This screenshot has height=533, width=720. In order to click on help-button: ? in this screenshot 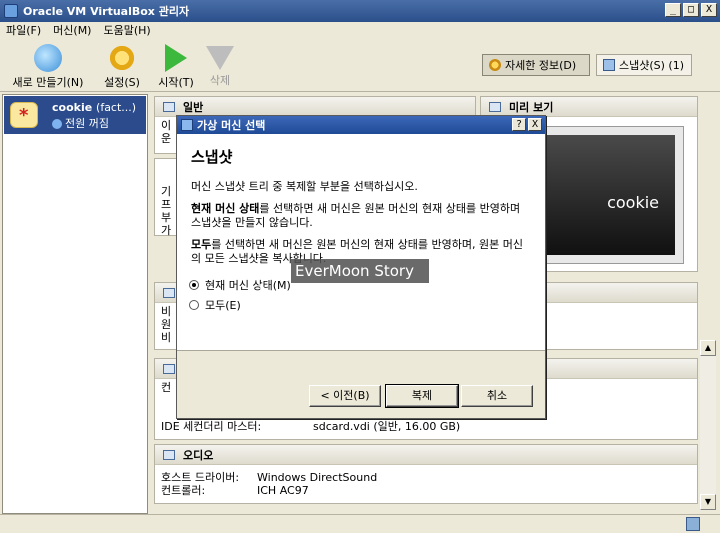, I will do `click(519, 124)`.